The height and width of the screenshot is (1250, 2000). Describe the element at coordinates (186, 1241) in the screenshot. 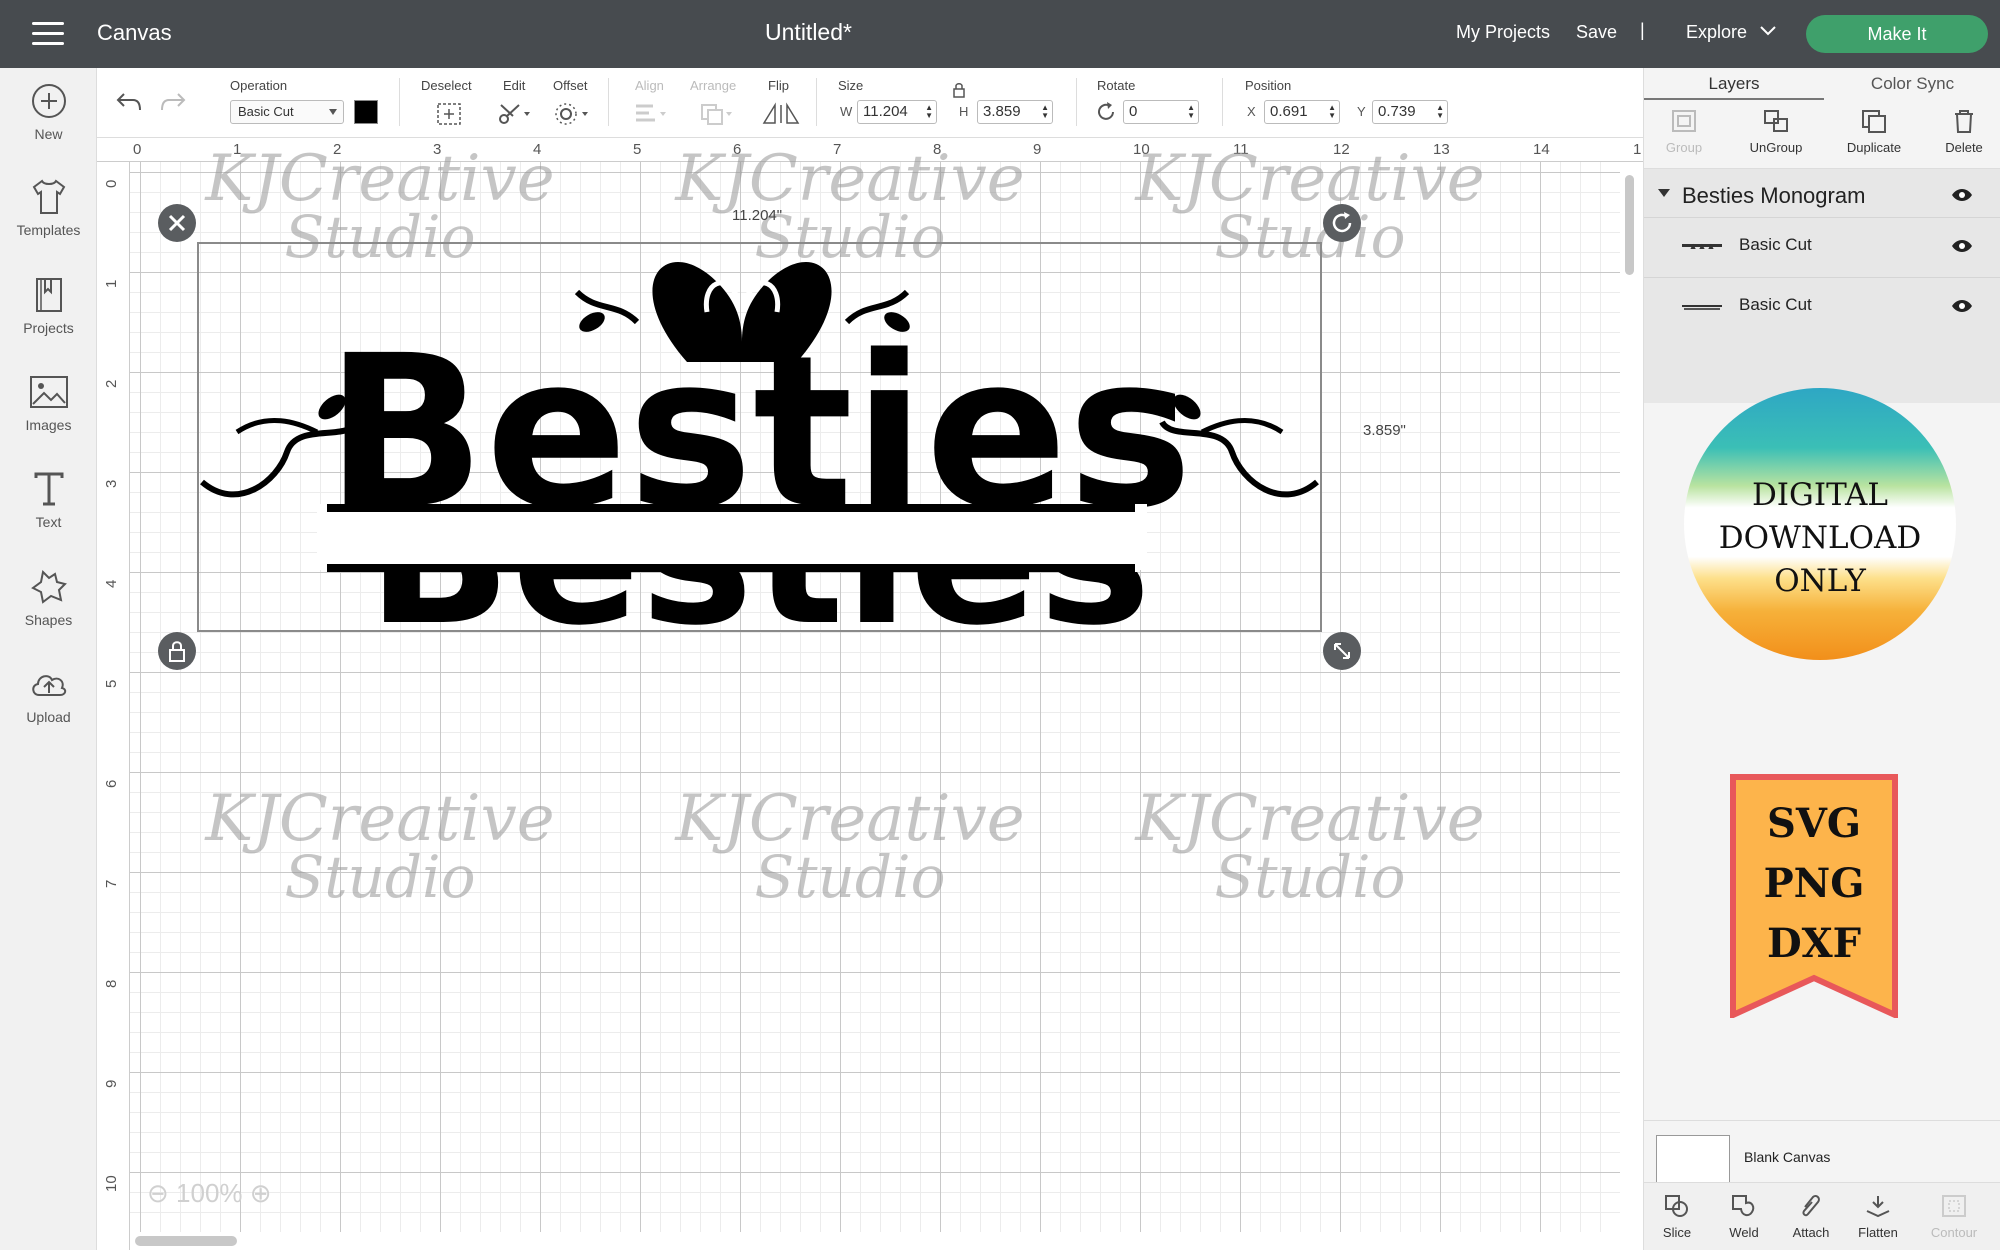

I see `horizontal-scrollbar` at that location.